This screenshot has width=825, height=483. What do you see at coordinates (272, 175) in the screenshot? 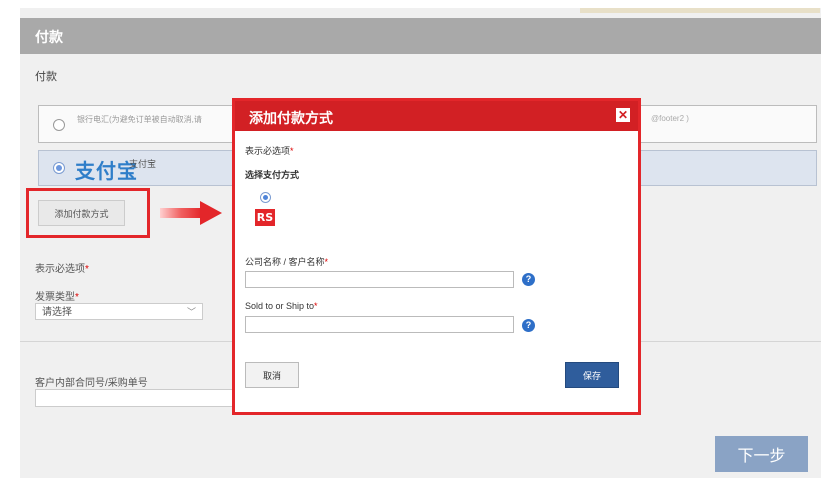
I see `choose-method-label: 选择支付方式` at bounding box center [272, 175].